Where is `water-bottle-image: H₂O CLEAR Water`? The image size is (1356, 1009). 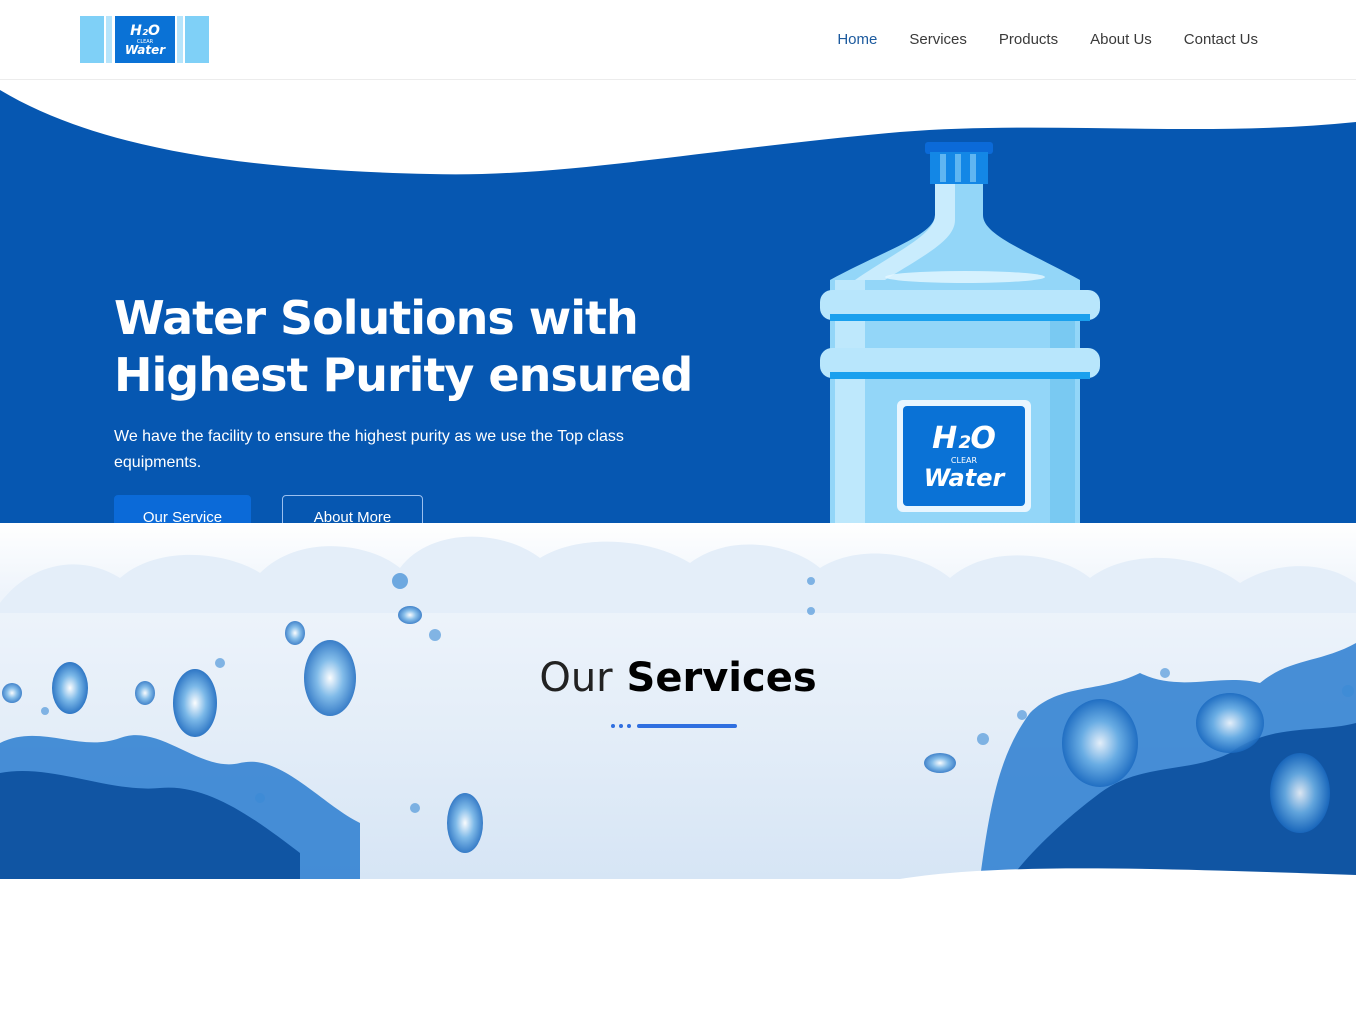 water-bottle-image: H₂O CLEAR Water is located at coordinates (960, 332).